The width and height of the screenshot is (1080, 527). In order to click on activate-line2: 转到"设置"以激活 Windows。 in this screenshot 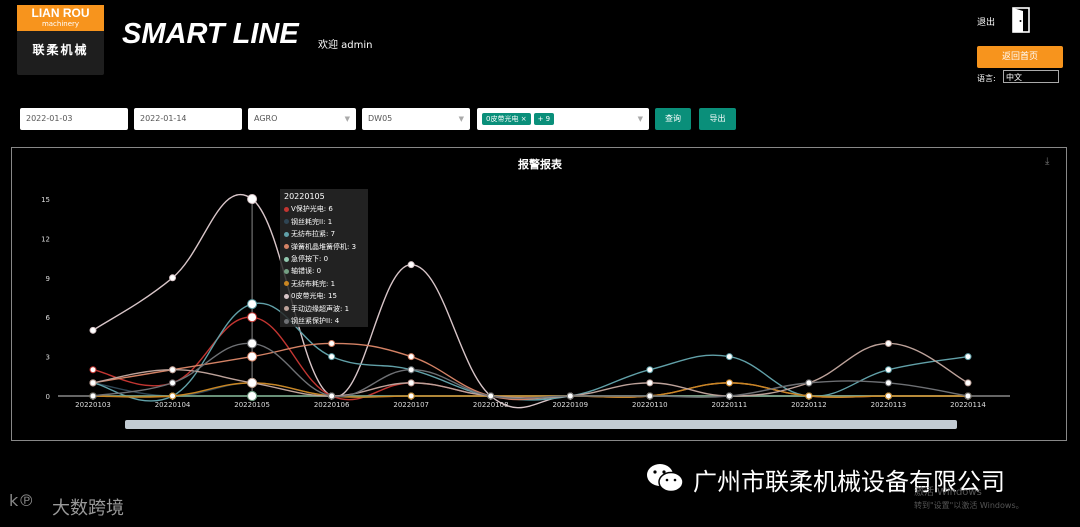, I will do `click(969, 505)`.